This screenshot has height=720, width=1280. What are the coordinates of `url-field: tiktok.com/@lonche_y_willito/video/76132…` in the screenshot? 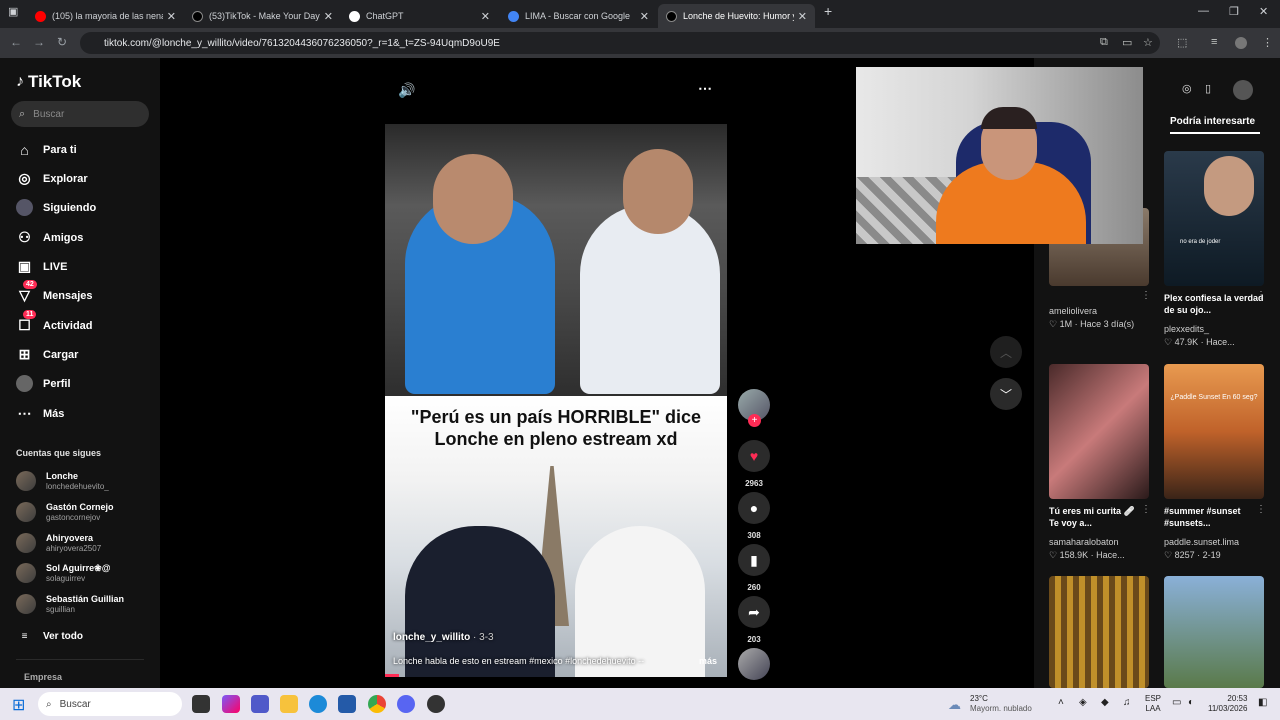 It's located at (620, 43).